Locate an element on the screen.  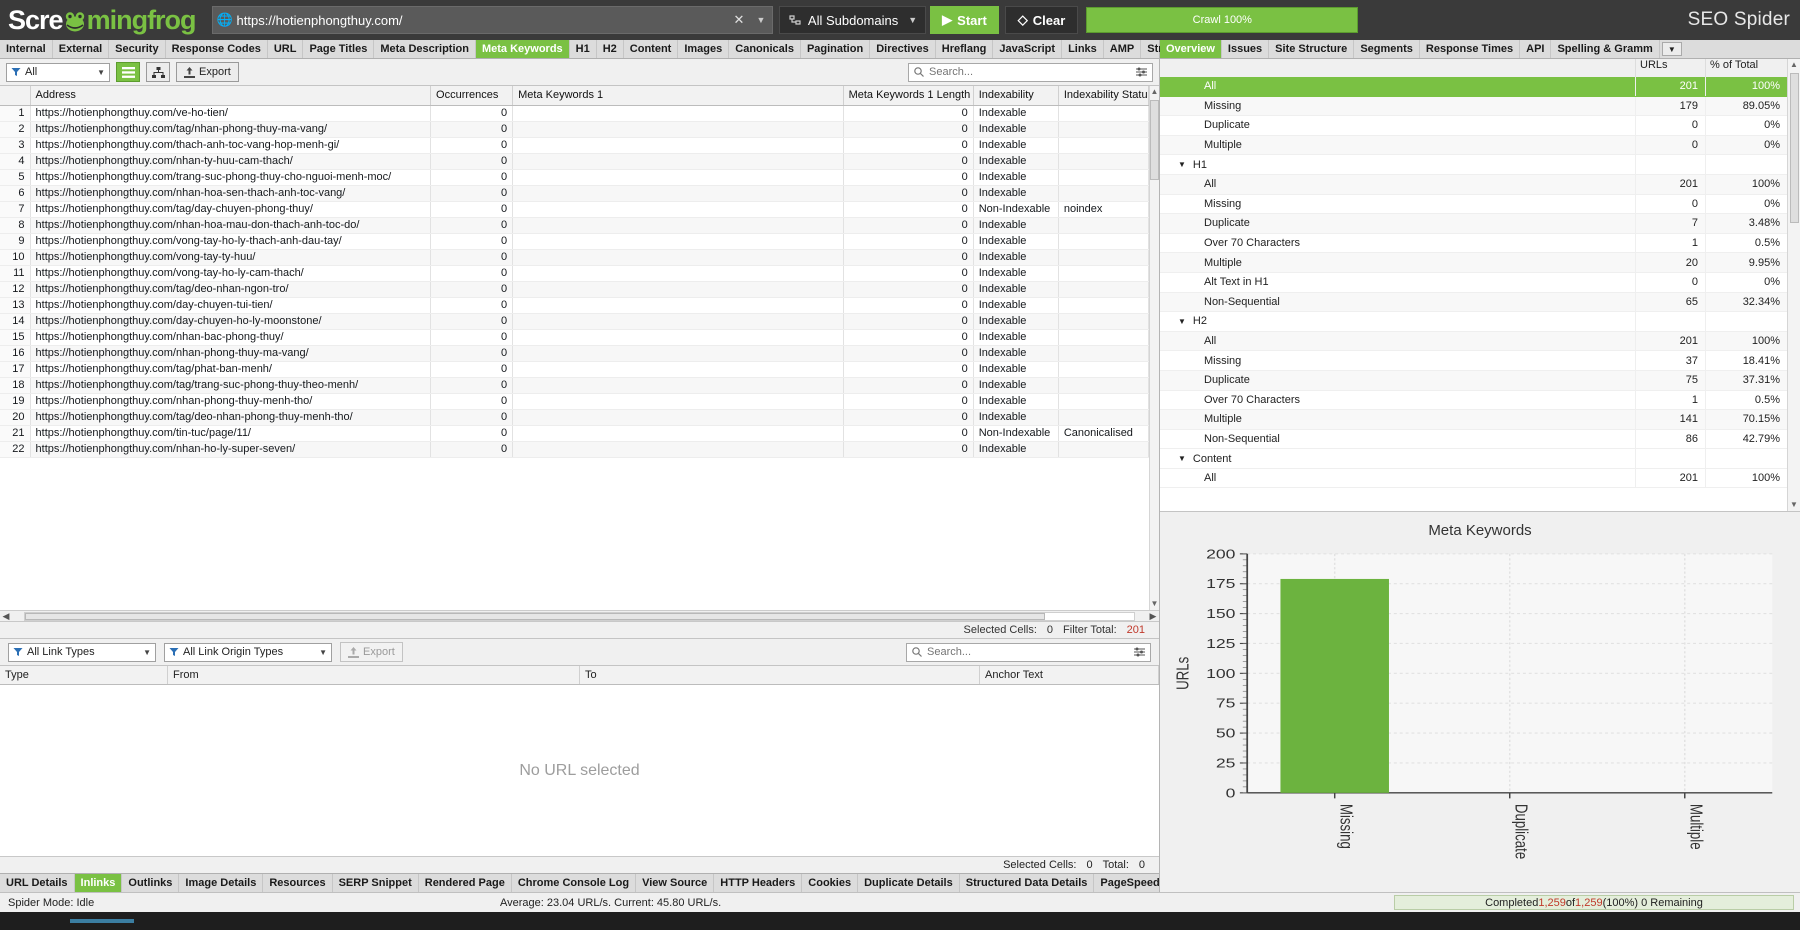
row-number: 11 is located at coordinates (15, 273).